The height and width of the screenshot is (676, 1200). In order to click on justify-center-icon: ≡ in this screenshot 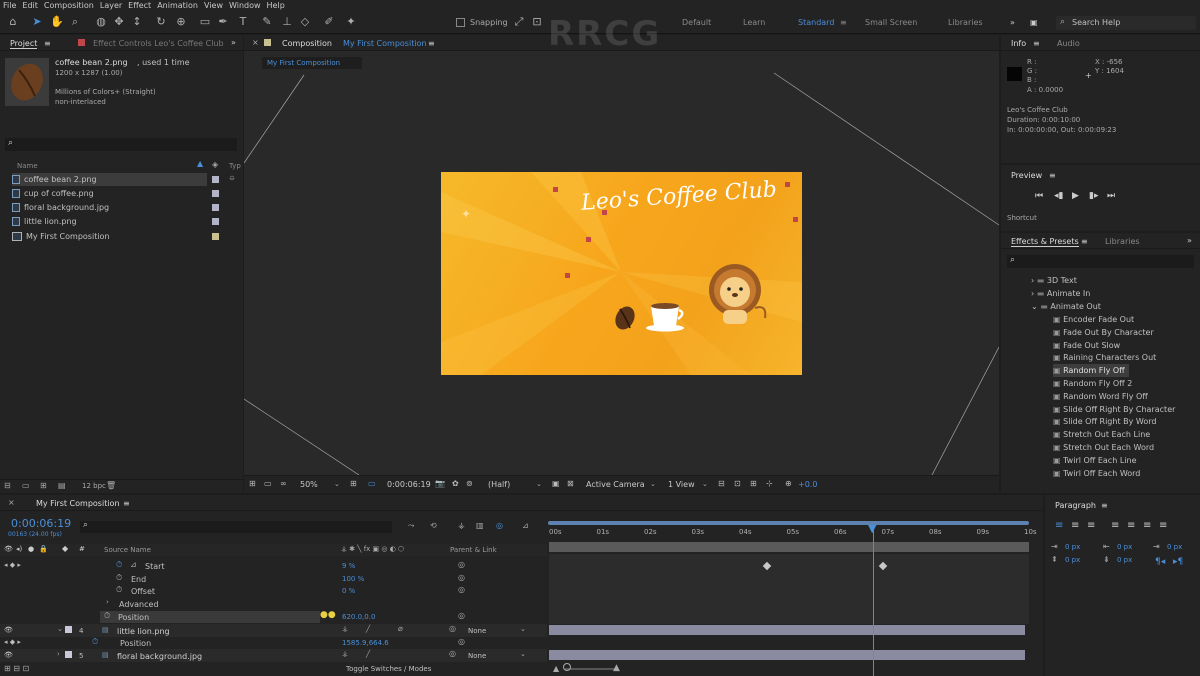, I will do `click(1131, 525)`.